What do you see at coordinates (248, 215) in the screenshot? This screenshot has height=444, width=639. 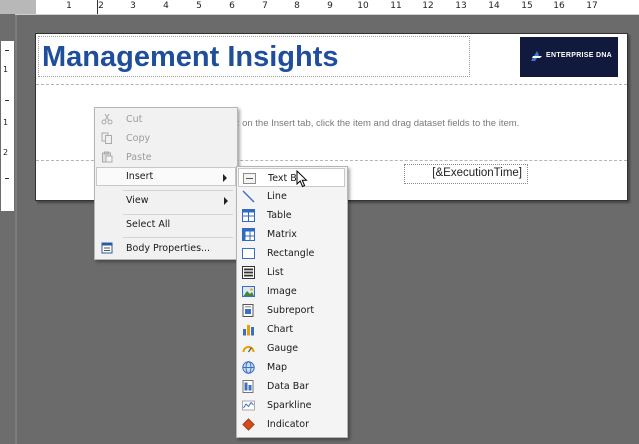 I see `table-icon` at bounding box center [248, 215].